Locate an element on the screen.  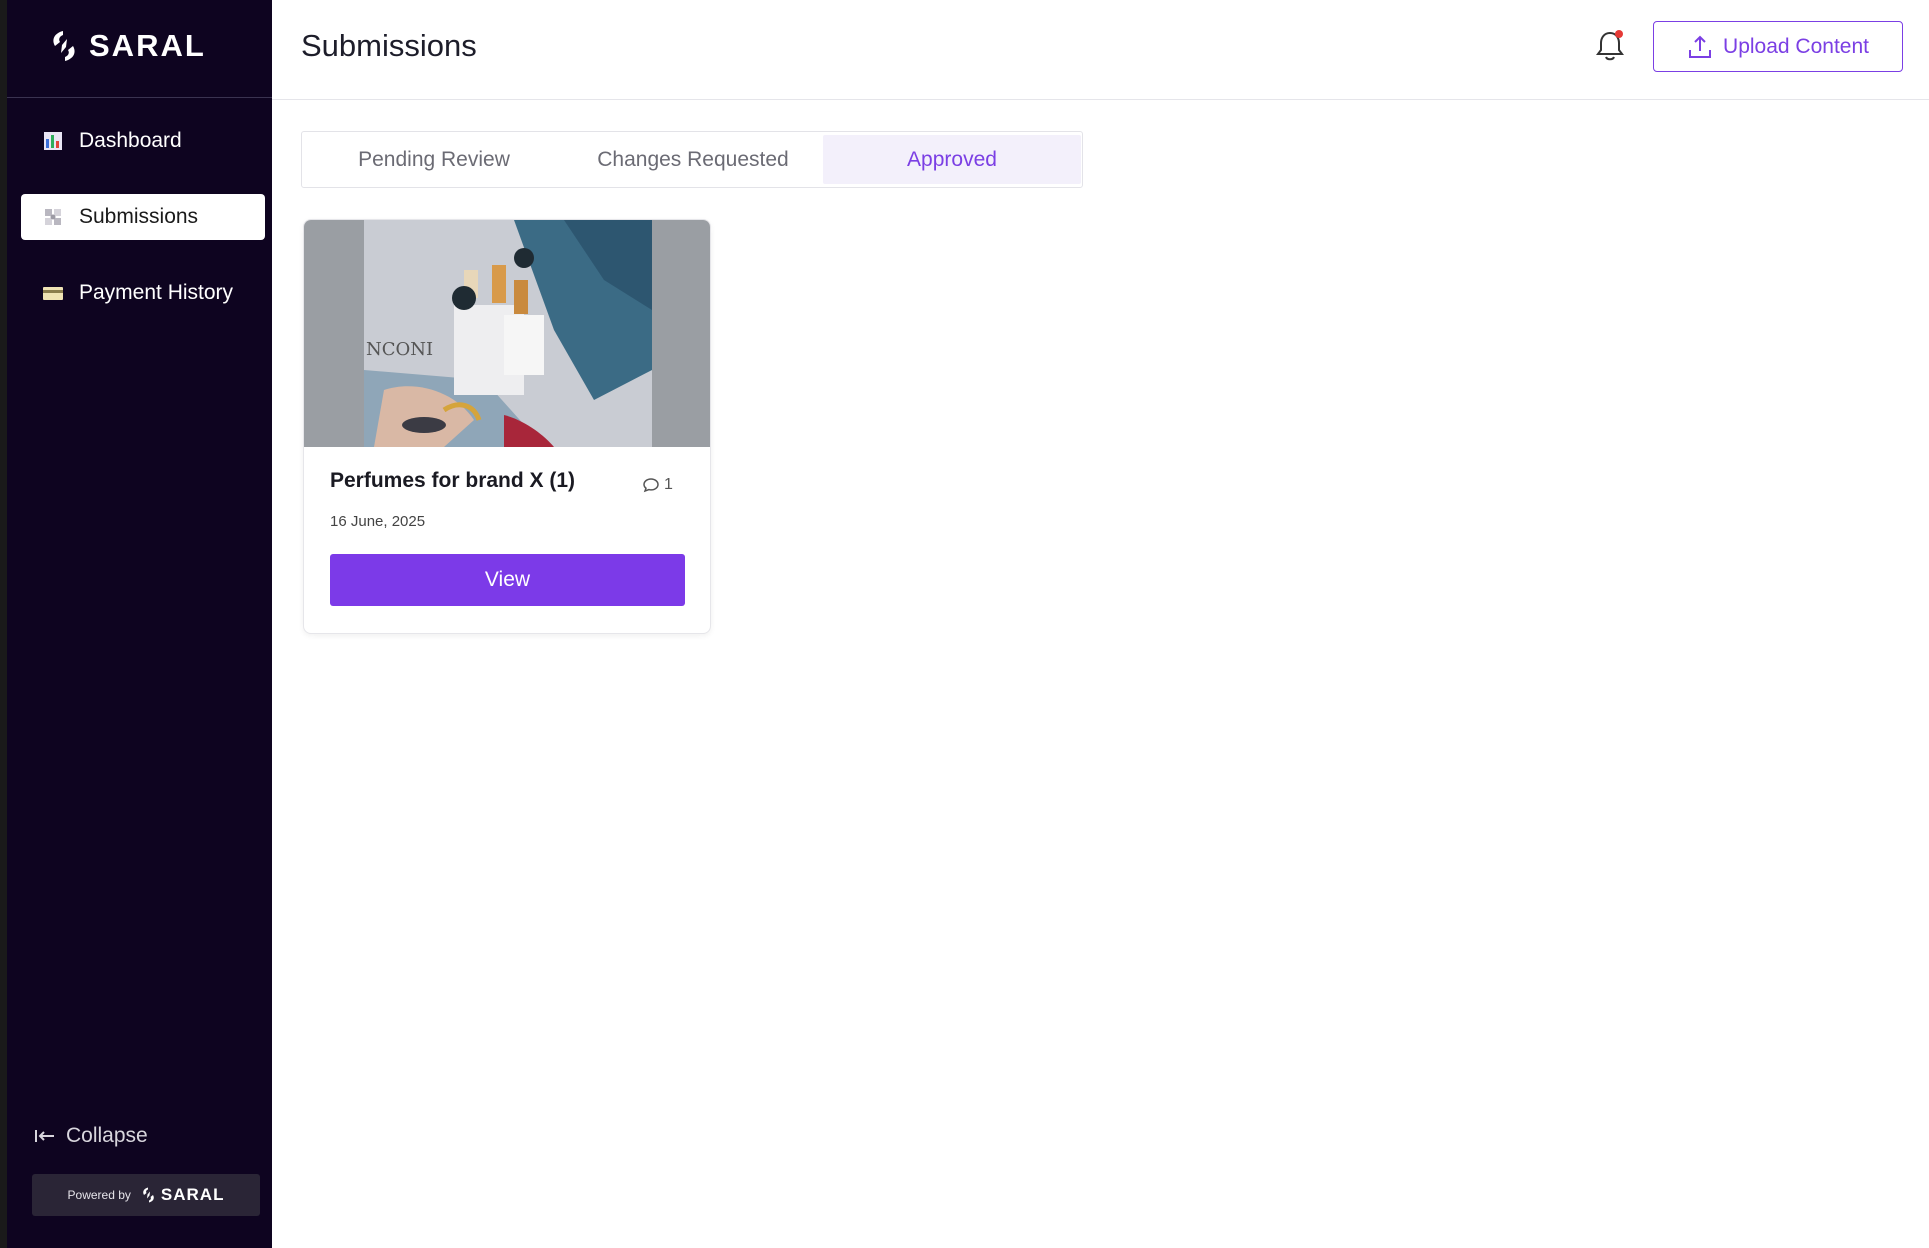
collapse-button: Collapse is located at coordinates (91, 1136).